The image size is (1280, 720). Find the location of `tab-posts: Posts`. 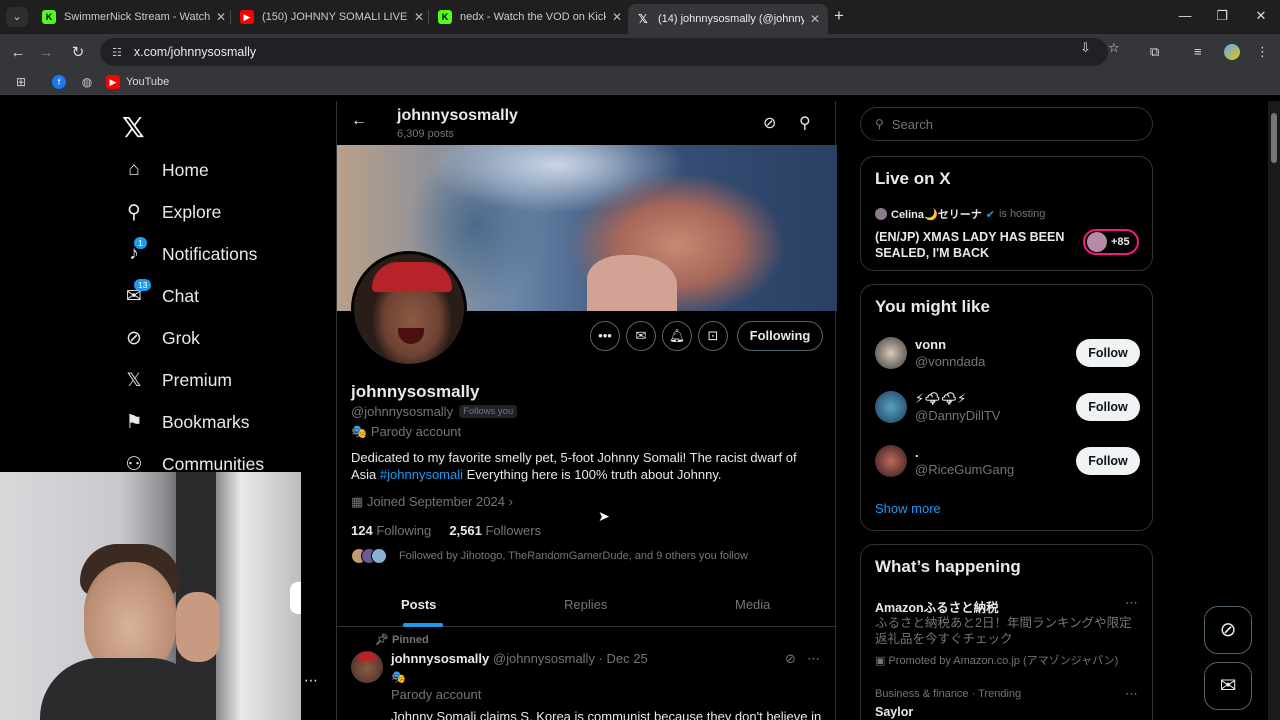

tab-posts: Posts is located at coordinates (418, 604).